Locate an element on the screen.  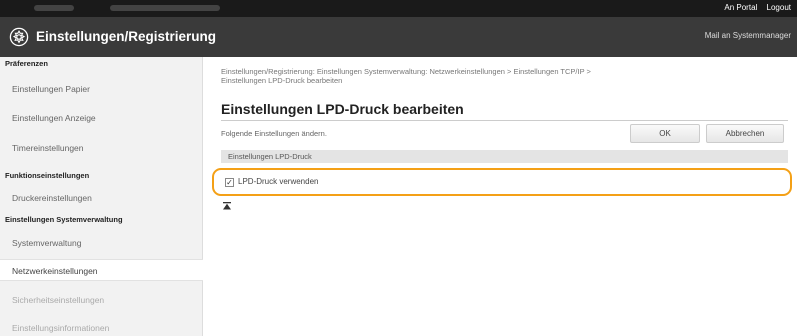
top-links: An Portal Logout is located at coordinates (754, 7).